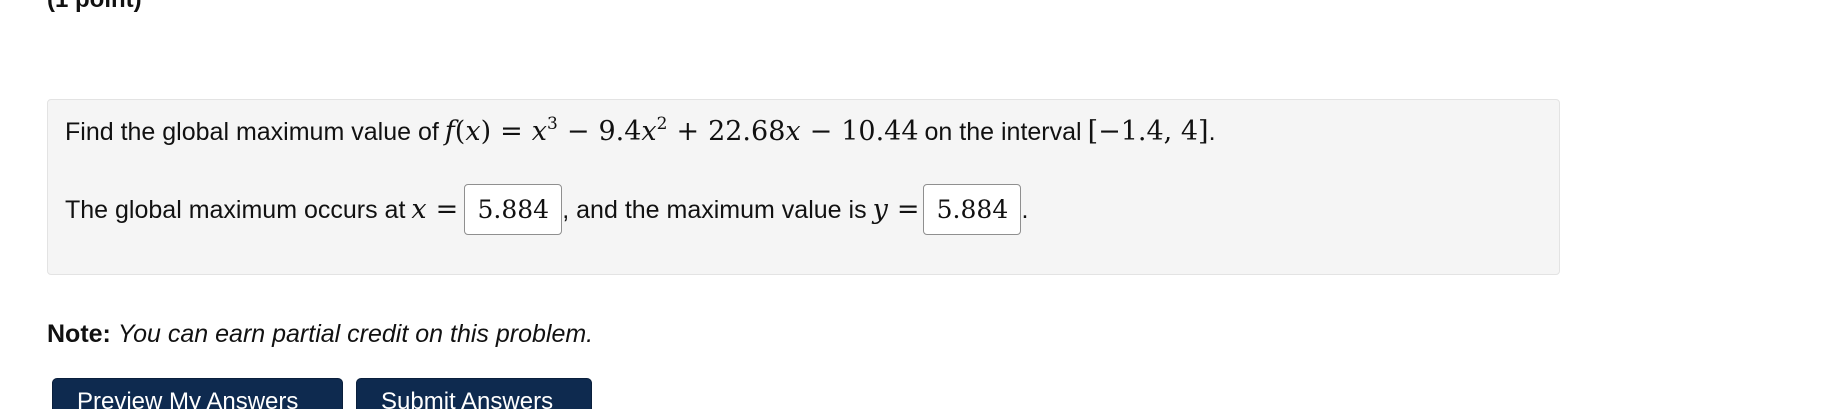 Image resolution: width=1822 pixels, height=409 pixels. I want to click on answer-prefix: The global maximum occurs at, so click(235, 209).